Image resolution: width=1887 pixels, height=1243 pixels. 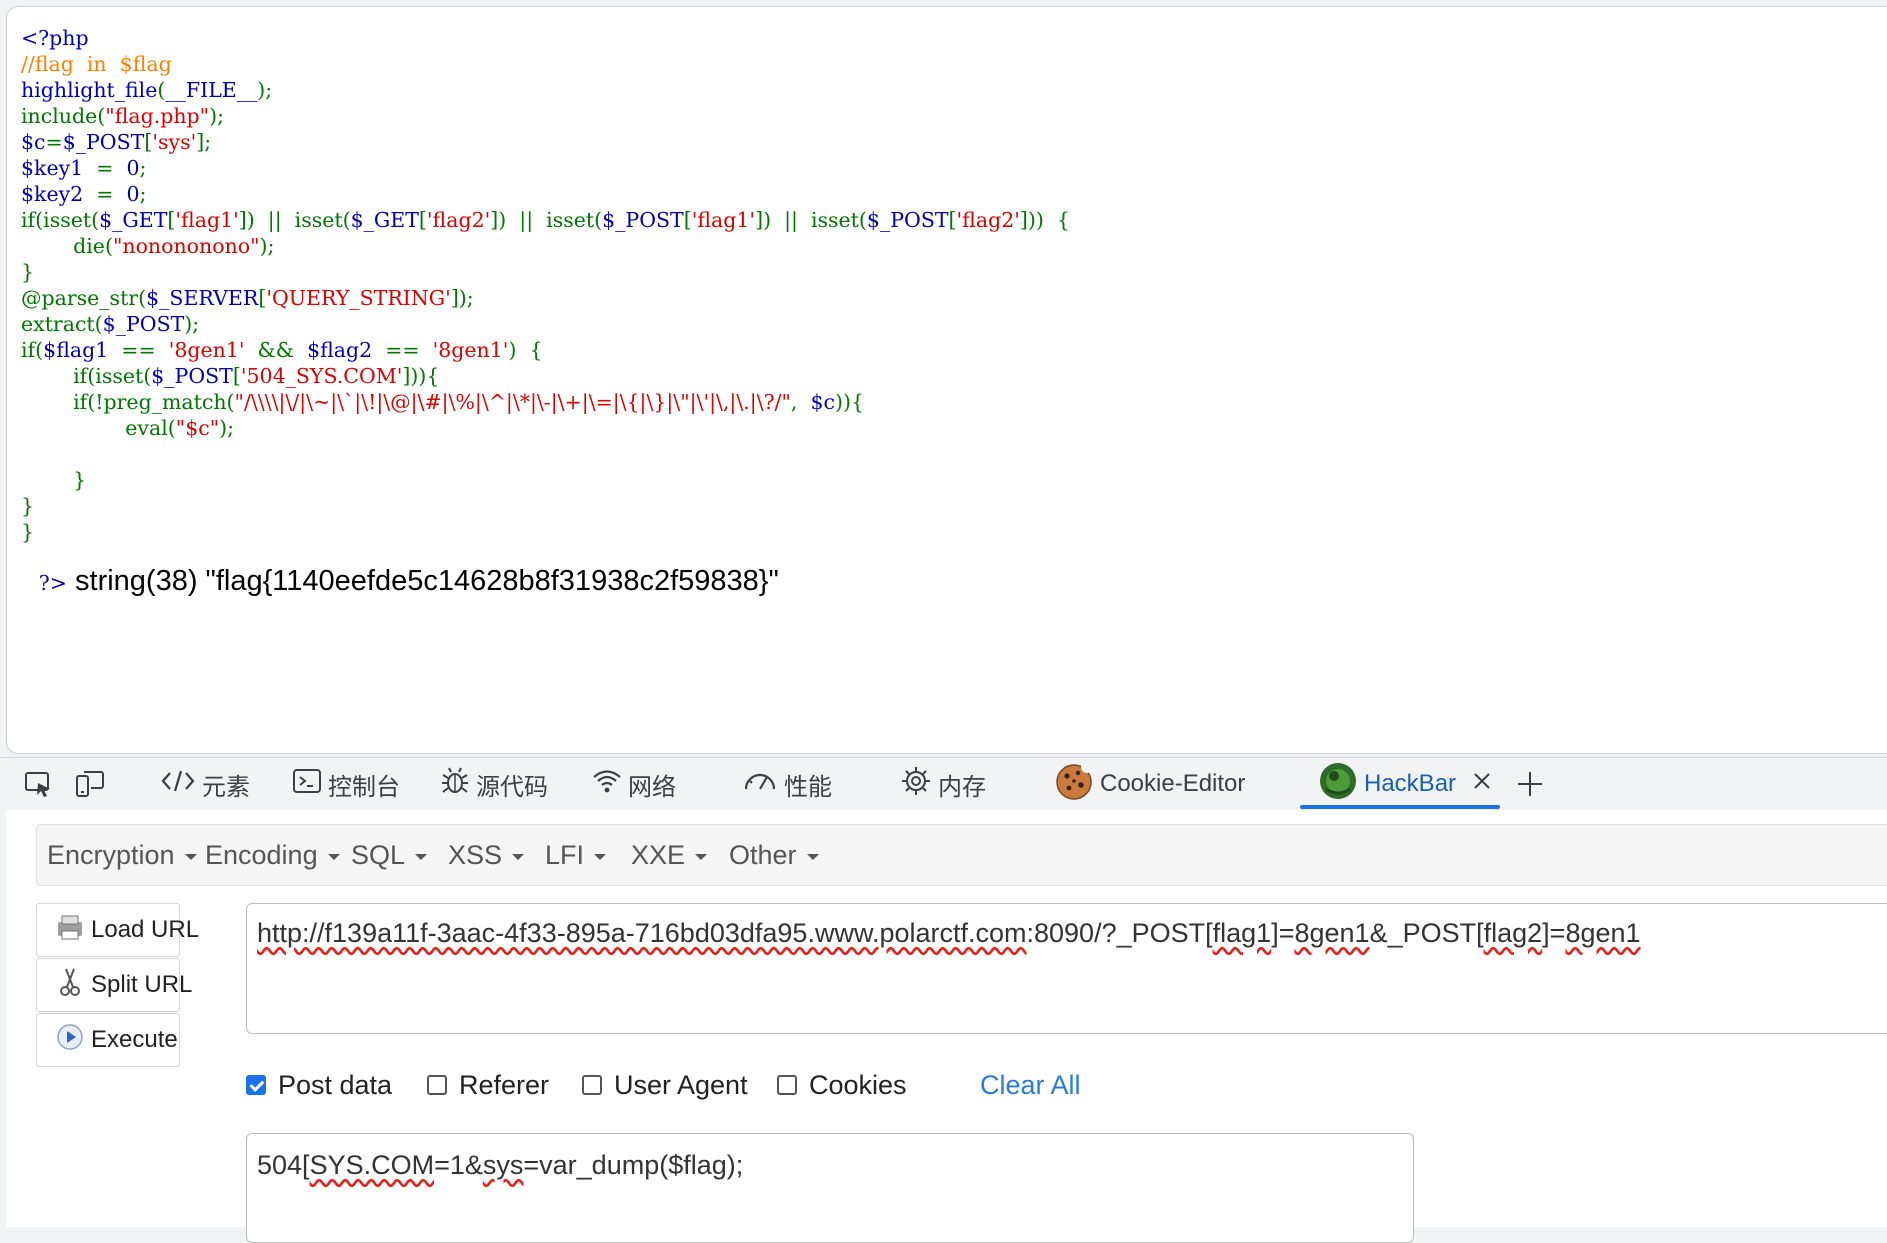 What do you see at coordinates (1530, 784) in the screenshot?
I see `plus-icon` at bounding box center [1530, 784].